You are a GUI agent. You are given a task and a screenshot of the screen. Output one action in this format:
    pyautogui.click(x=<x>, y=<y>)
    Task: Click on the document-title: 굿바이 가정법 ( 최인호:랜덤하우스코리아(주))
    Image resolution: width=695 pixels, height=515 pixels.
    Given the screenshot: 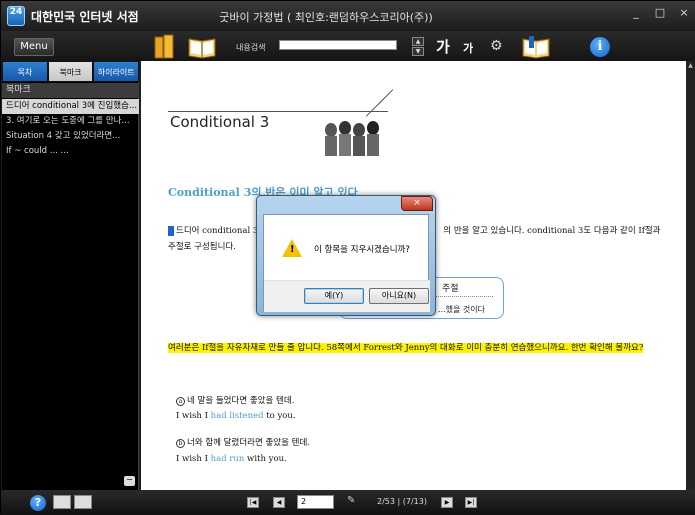 What is the action you would take?
    pyautogui.click(x=326, y=17)
    